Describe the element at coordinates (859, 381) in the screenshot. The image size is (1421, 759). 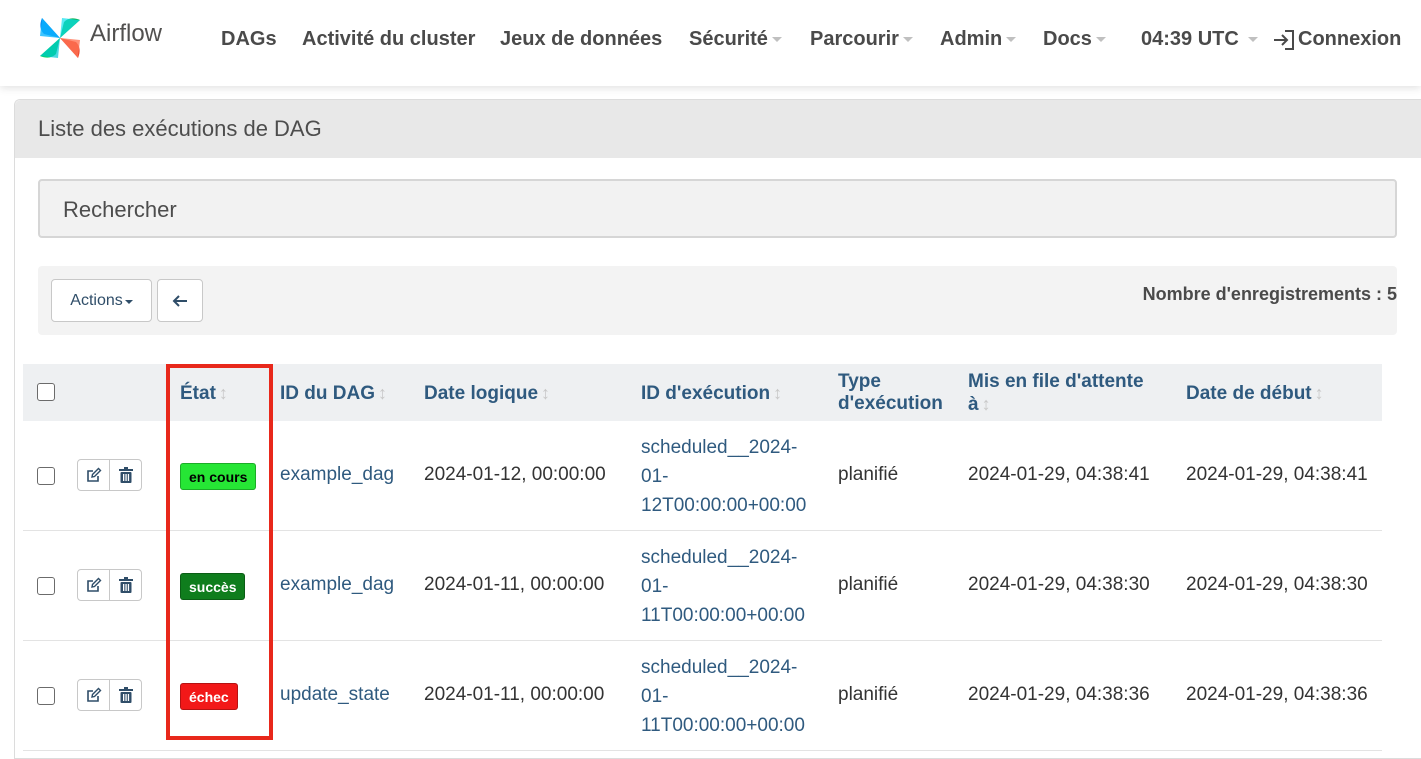
I see `header-run-type-l1: Type` at that location.